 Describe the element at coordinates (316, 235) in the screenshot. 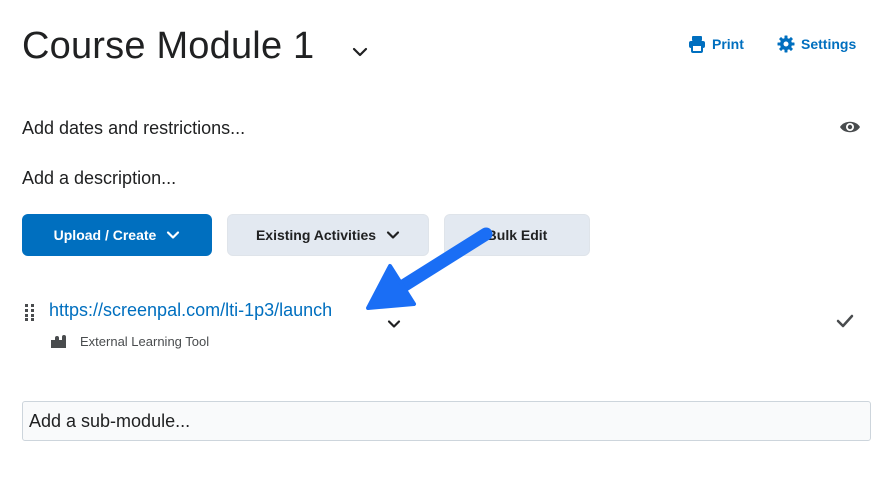

I see `existing-activities-label: Existing Activities` at that location.